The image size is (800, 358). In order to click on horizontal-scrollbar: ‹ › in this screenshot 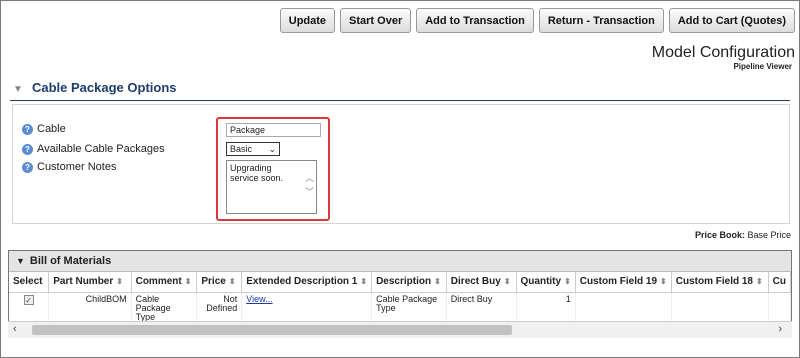, I will do `click(400, 329)`.